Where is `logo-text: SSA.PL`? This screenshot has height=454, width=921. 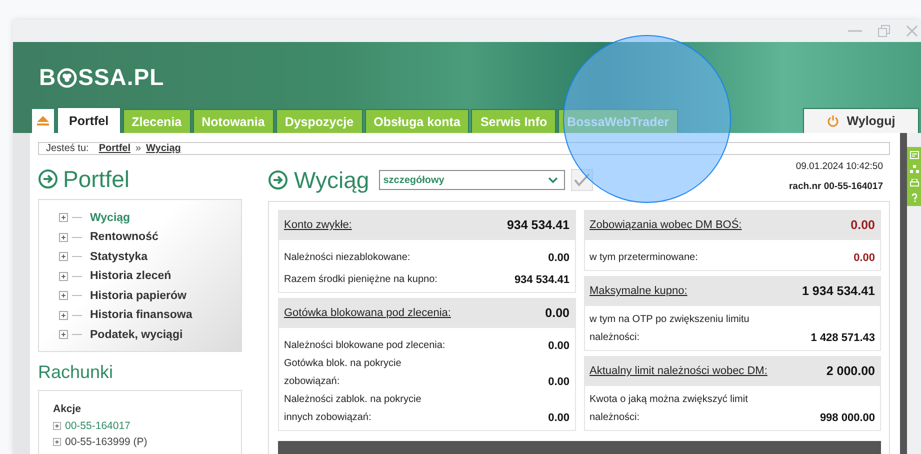
logo-text: SSA.PL is located at coordinates (121, 77).